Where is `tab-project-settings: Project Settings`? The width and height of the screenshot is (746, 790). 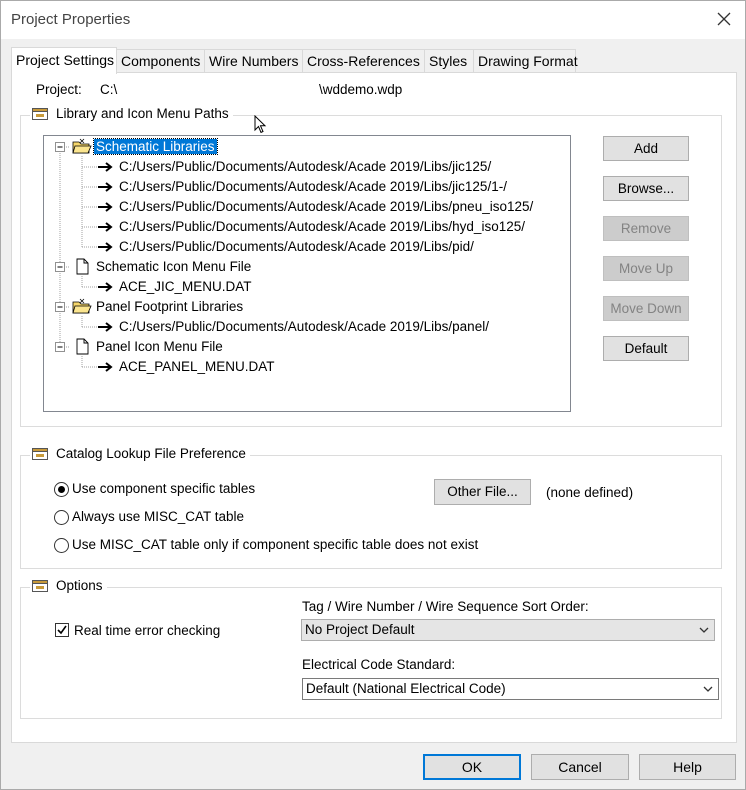 tab-project-settings: Project Settings is located at coordinates (64, 60).